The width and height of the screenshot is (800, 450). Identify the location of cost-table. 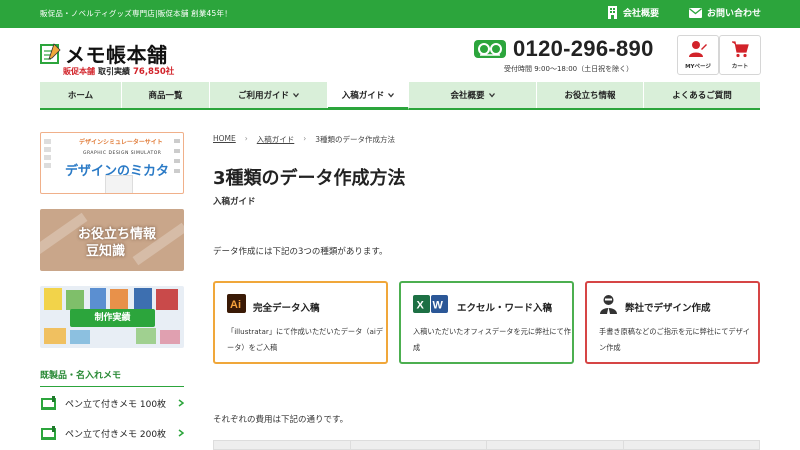
(486, 445).